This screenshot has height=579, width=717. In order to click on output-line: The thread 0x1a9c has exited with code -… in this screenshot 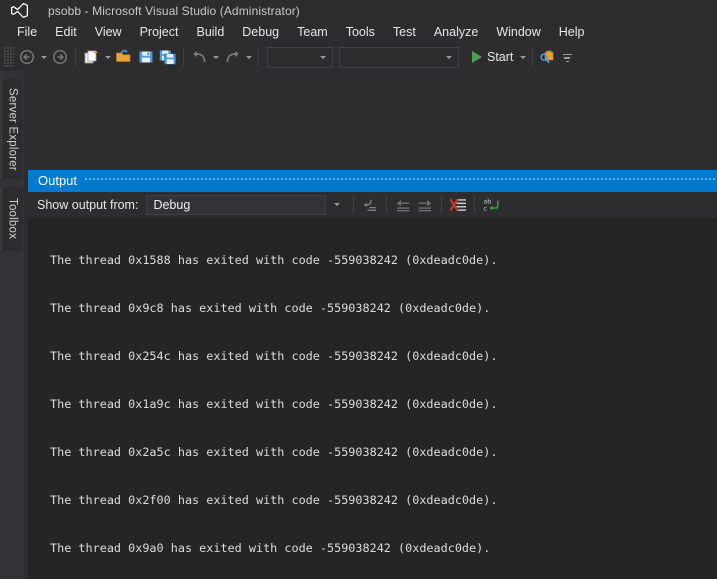, I will do `click(274, 404)`.